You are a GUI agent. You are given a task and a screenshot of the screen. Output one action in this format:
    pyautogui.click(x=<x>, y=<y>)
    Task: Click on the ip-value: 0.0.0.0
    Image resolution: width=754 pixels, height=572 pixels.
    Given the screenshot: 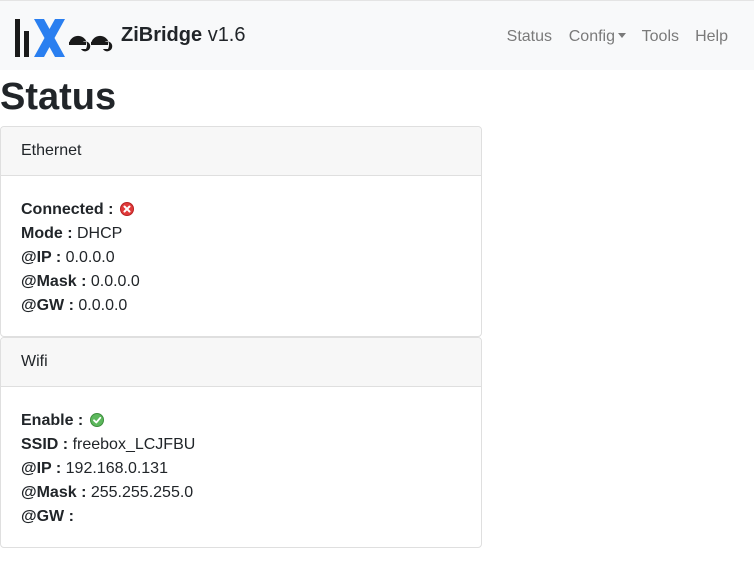 What is the action you would take?
    pyautogui.click(x=90, y=257)
    